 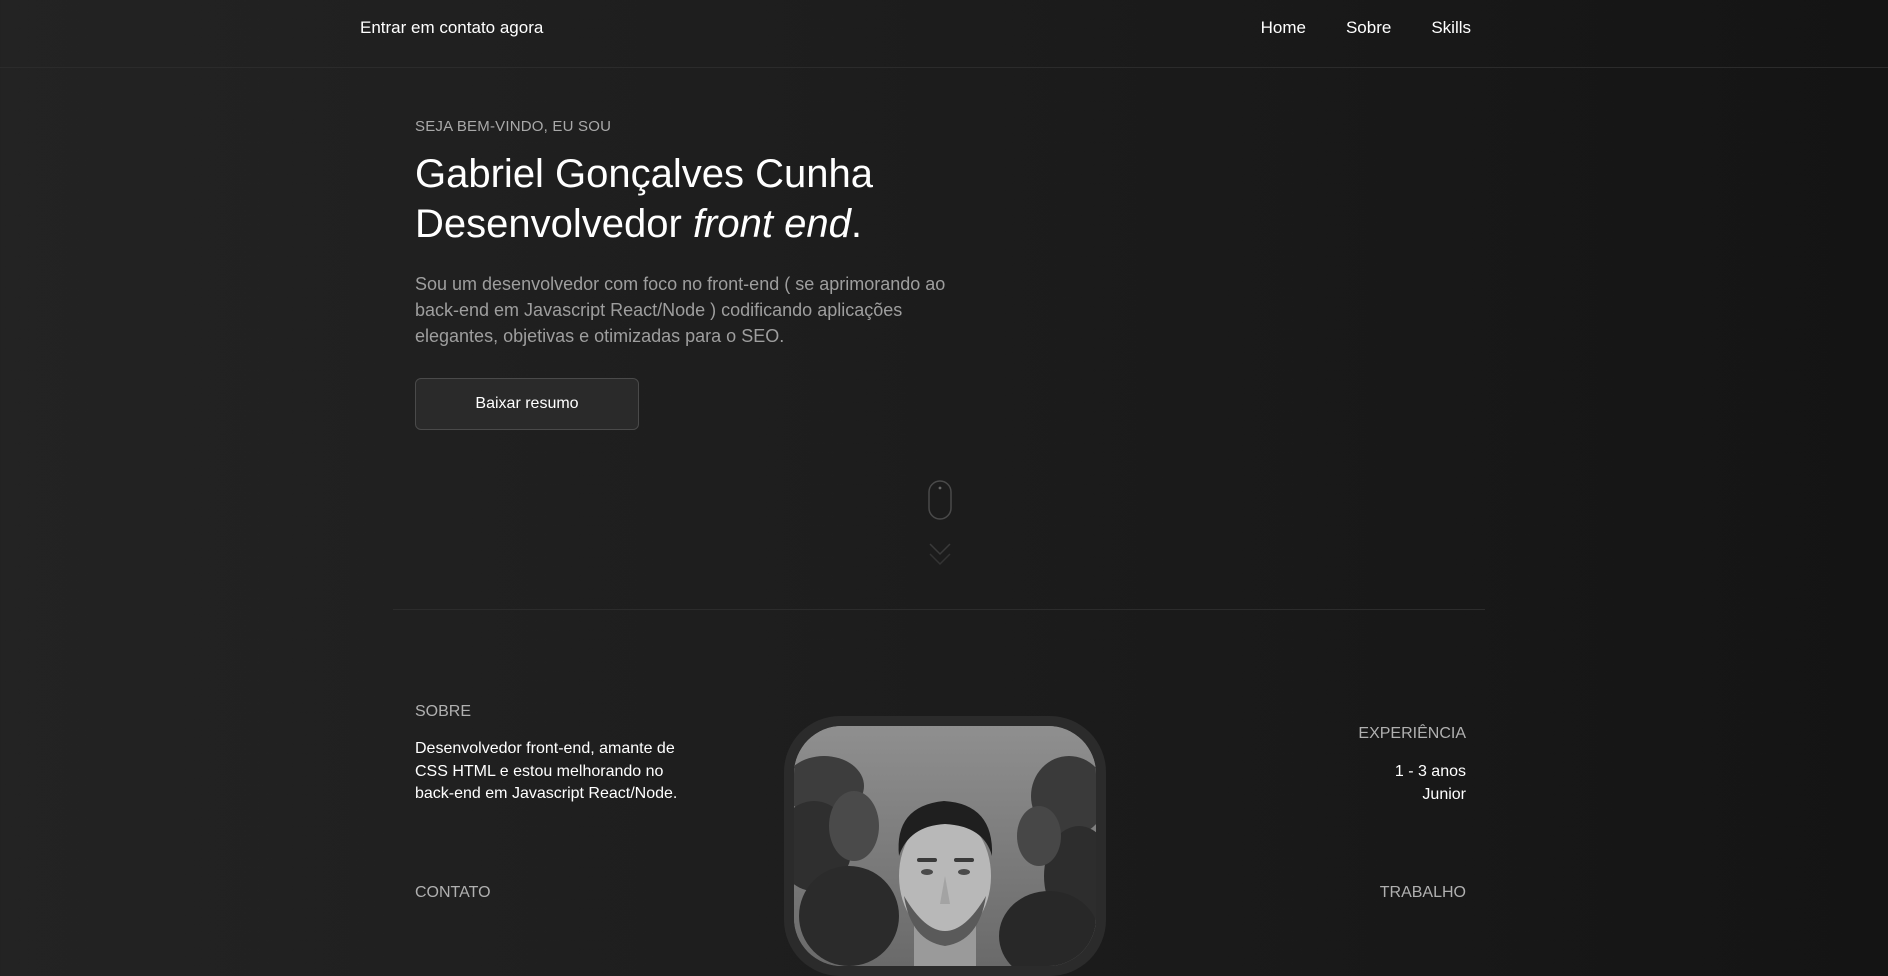 I want to click on nav-item-home: Home, so click(x=1283, y=28).